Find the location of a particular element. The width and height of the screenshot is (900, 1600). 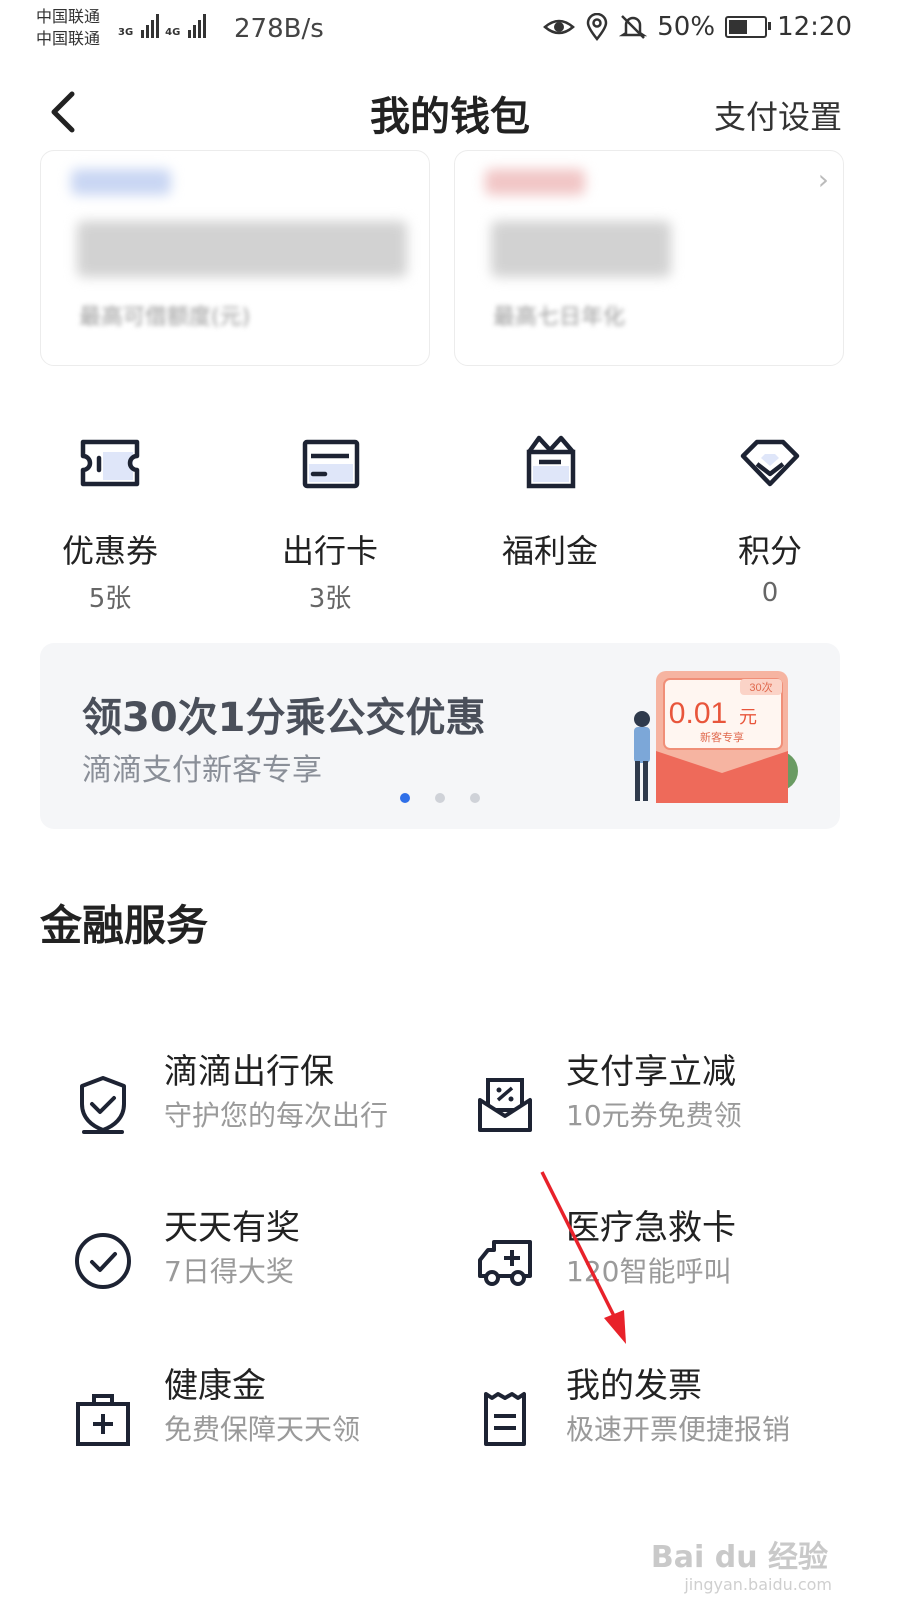

quick-entry-welfare: 福利金 is located at coordinates (550, 521).